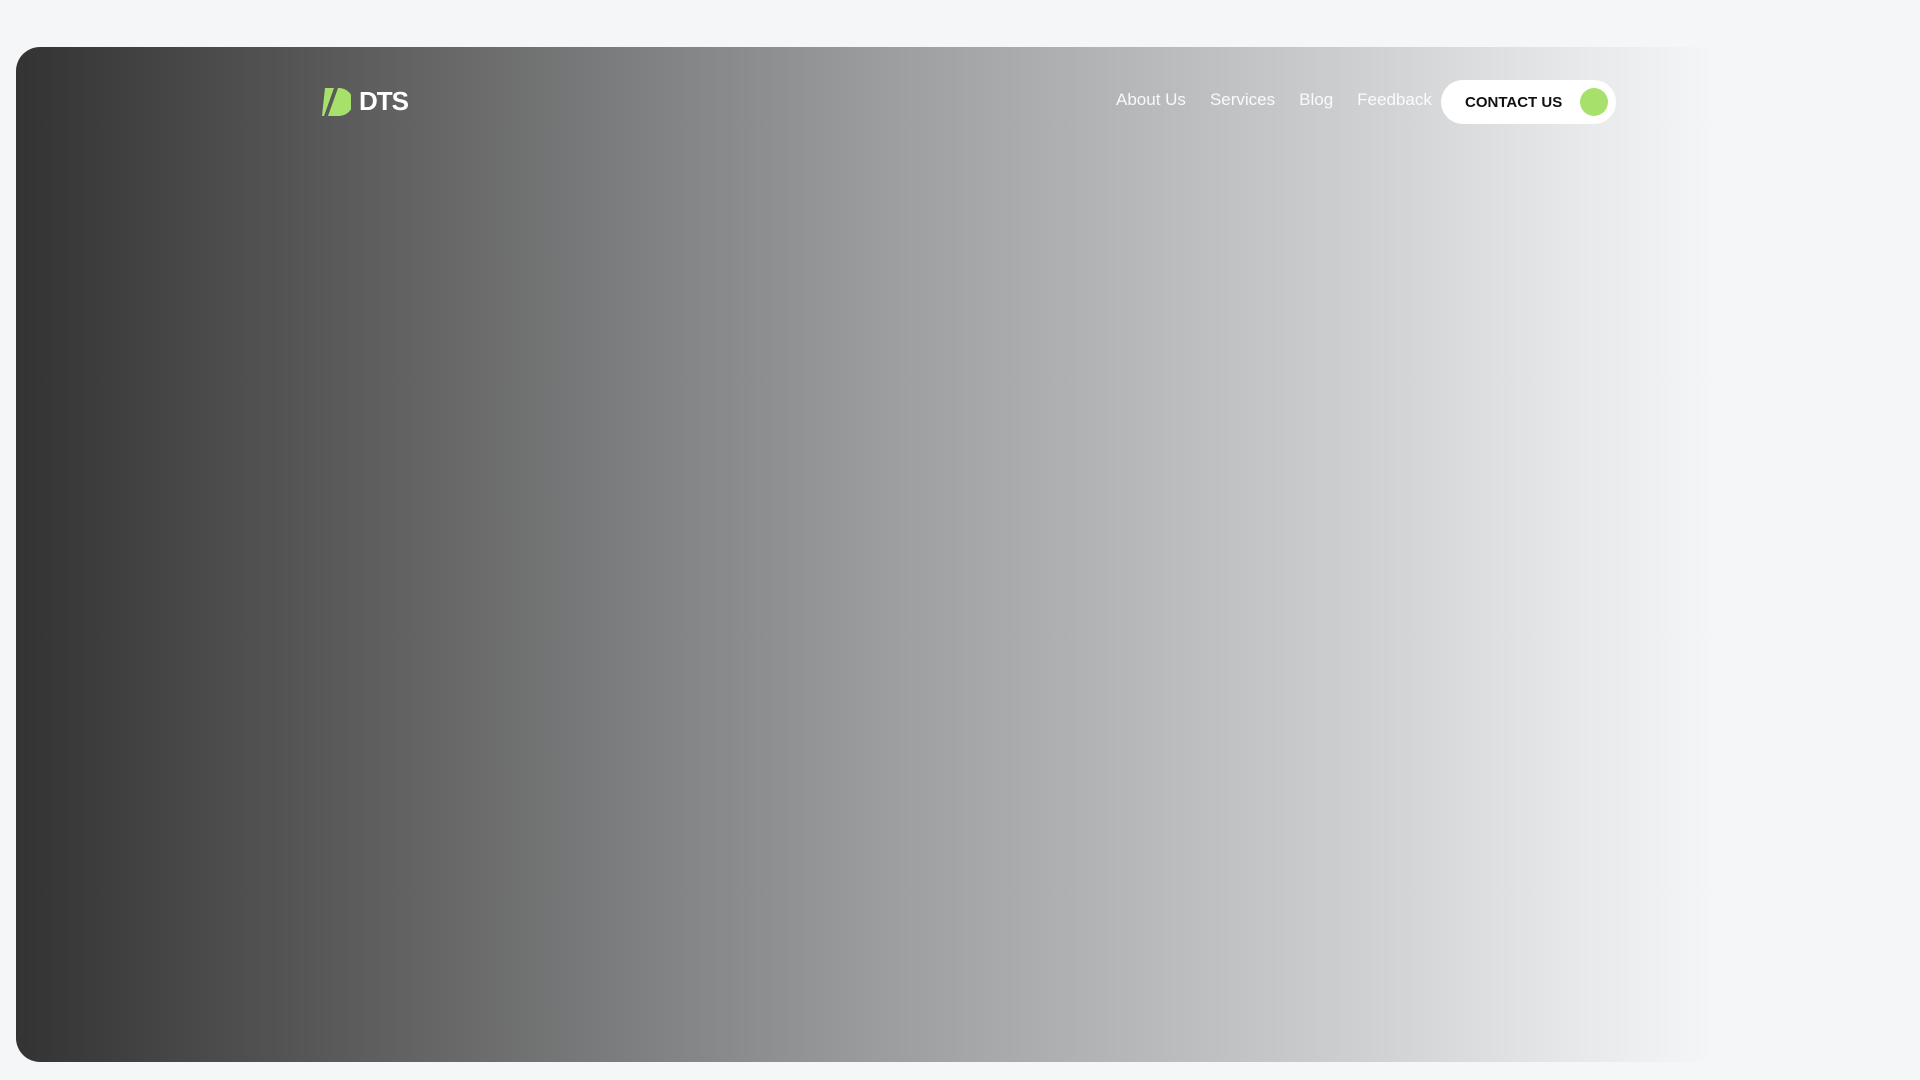  I want to click on logo: DTS, so click(365, 101).